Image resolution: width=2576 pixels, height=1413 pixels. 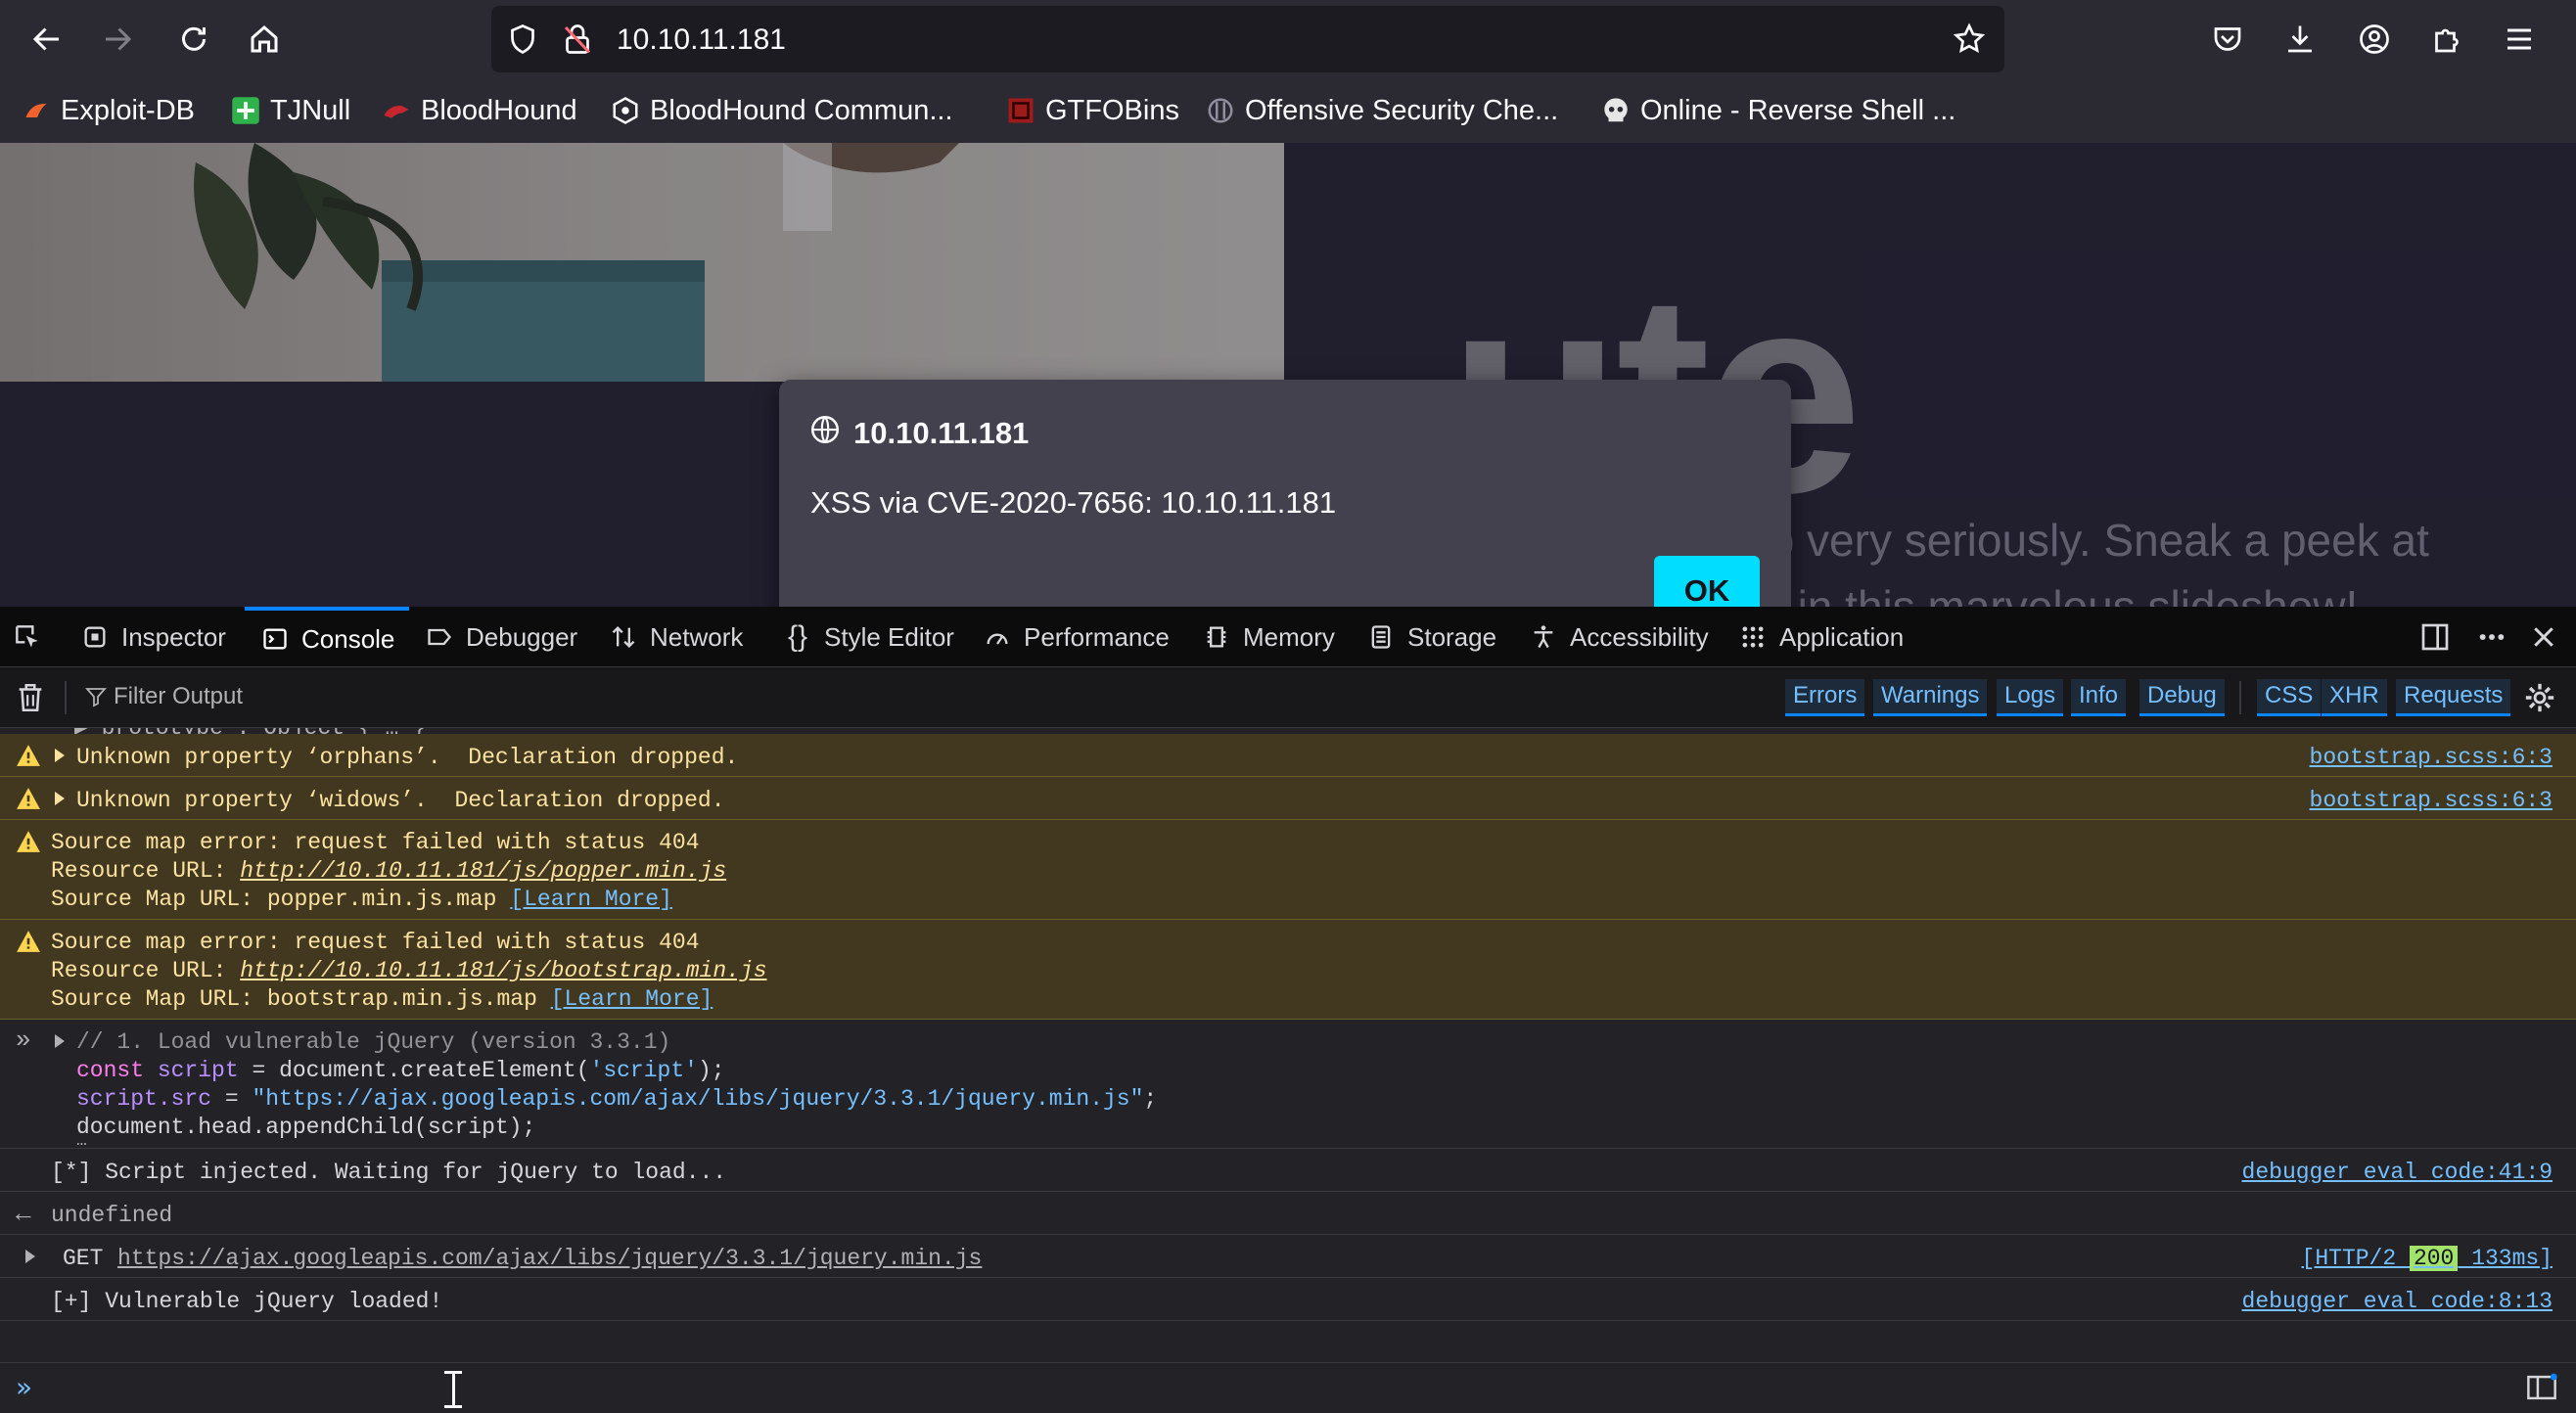 What do you see at coordinates (194, 40) in the screenshot?
I see `reload-button` at bounding box center [194, 40].